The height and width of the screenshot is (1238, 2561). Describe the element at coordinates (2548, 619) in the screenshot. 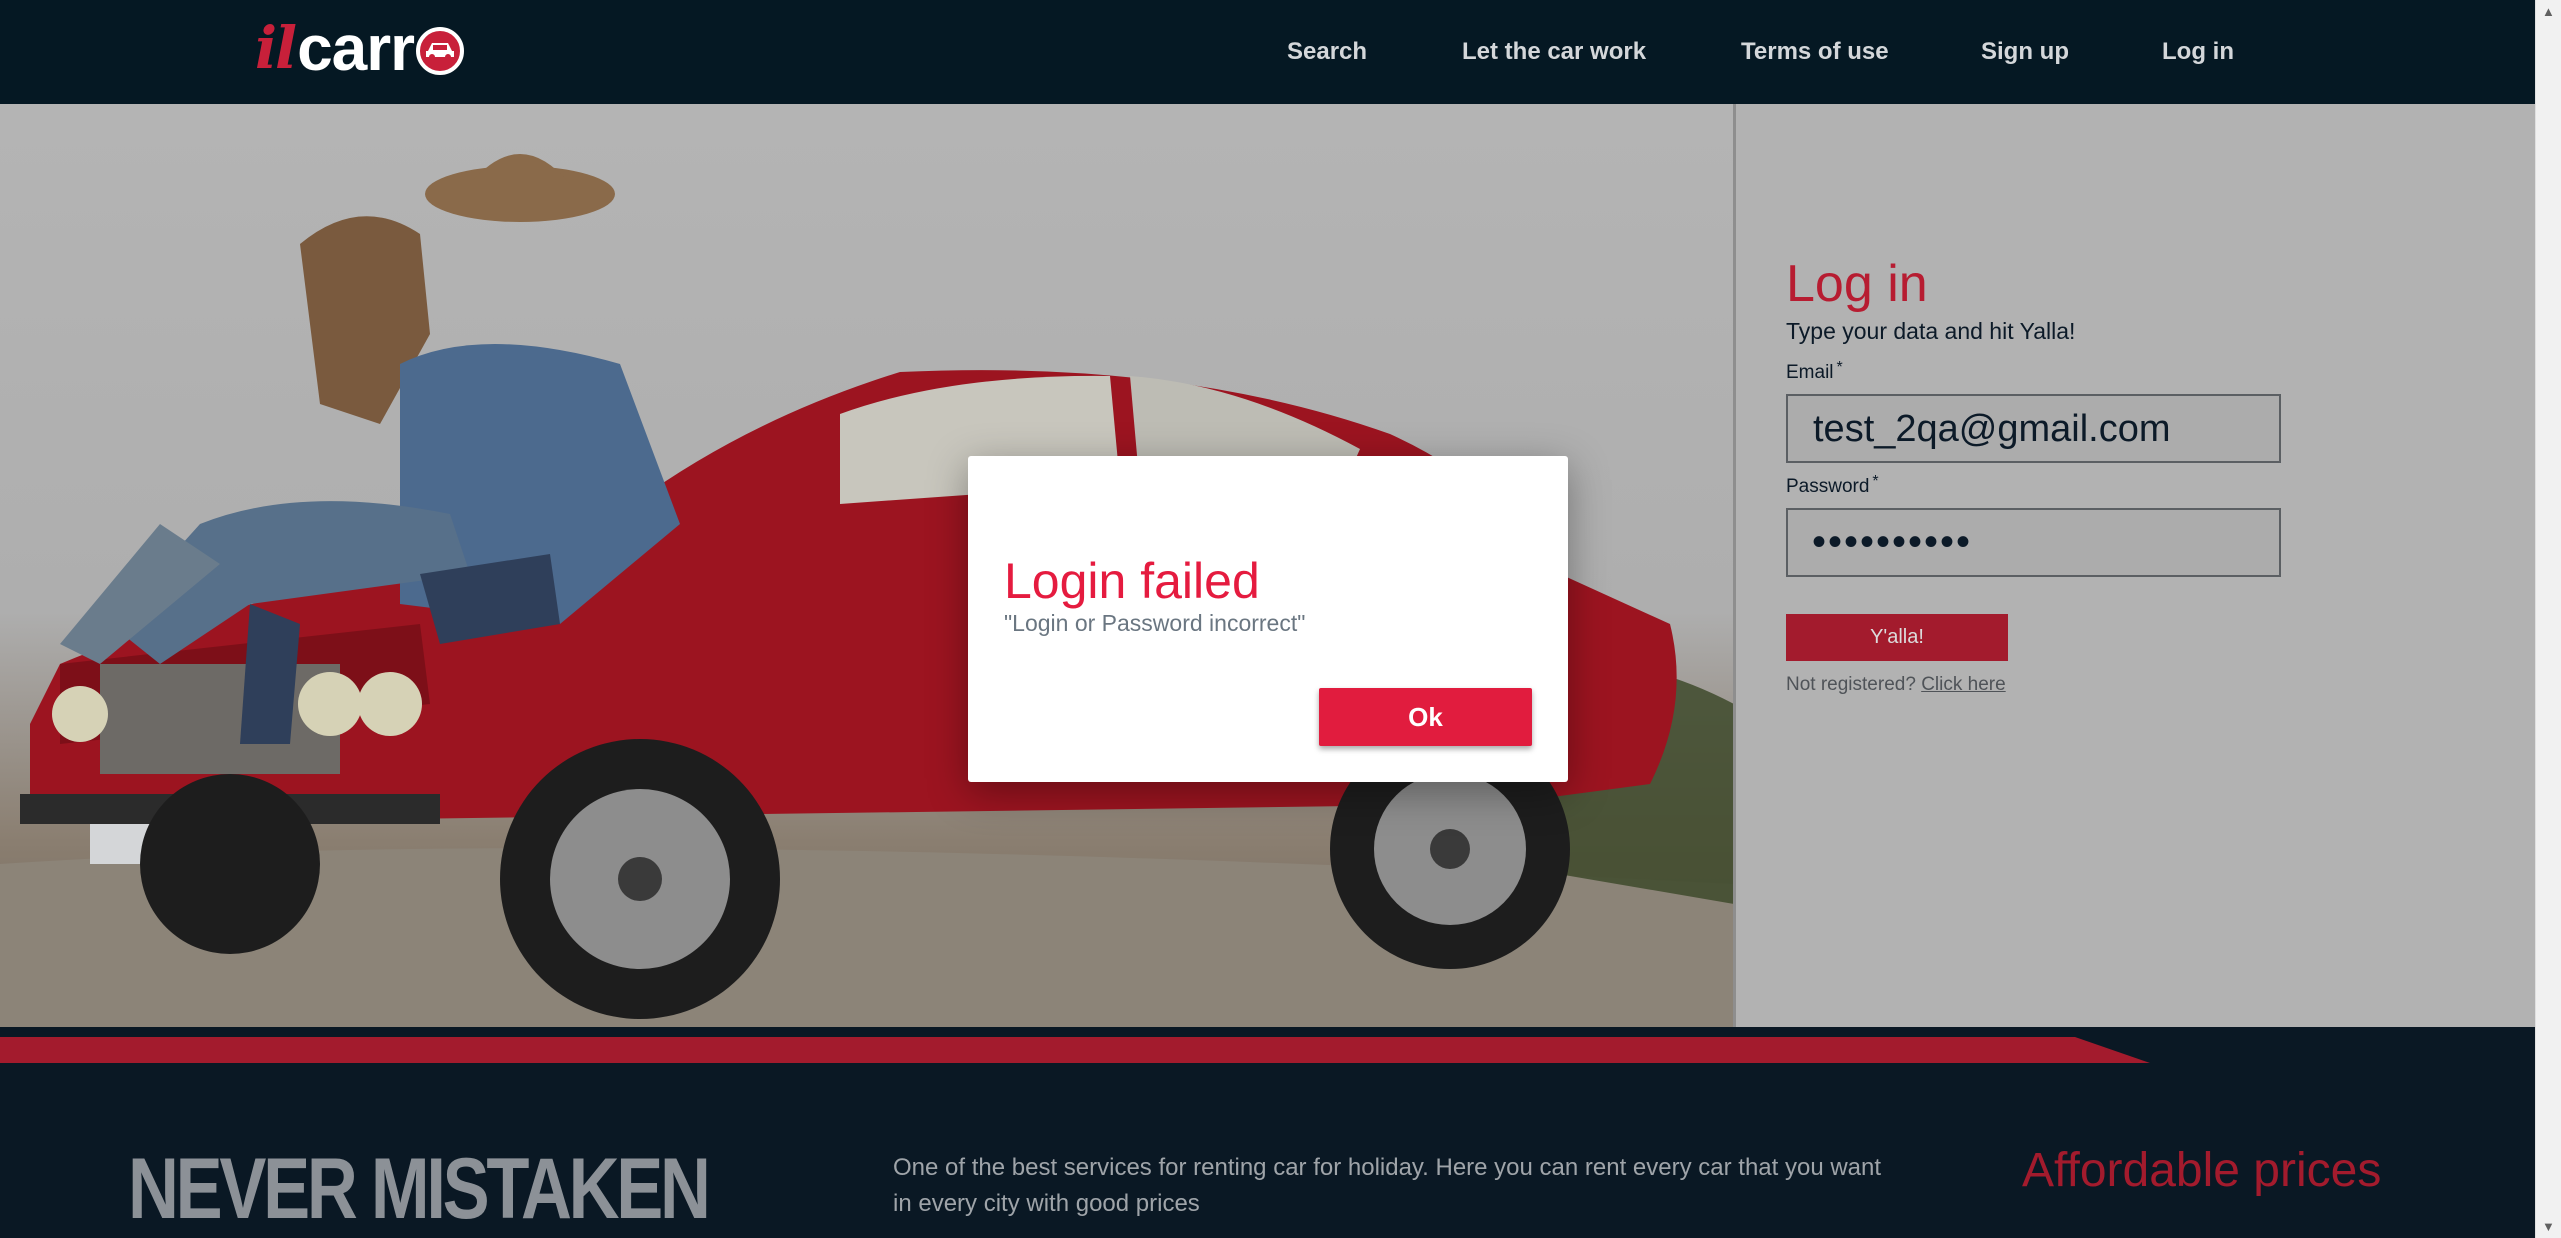

I see `vertical-scrollbar: ▲ ▼` at that location.